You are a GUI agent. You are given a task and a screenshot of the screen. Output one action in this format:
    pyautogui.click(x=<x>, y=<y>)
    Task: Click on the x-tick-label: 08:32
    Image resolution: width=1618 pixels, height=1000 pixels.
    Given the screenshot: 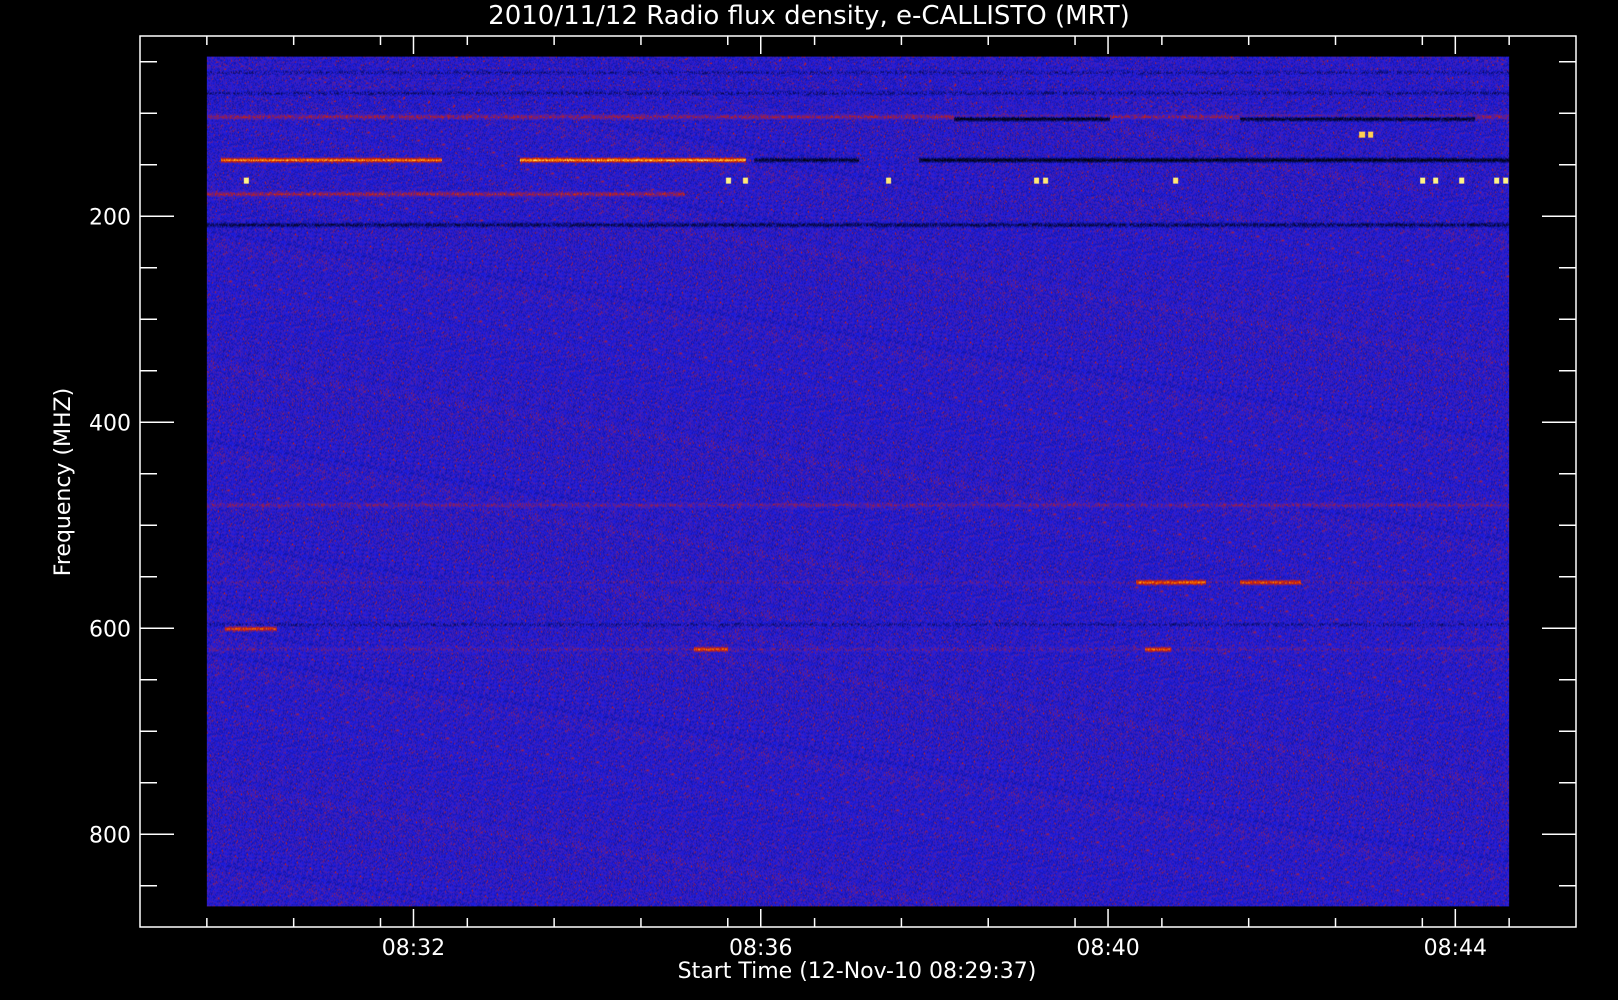 What is the action you would take?
    pyautogui.click(x=413, y=948)
    